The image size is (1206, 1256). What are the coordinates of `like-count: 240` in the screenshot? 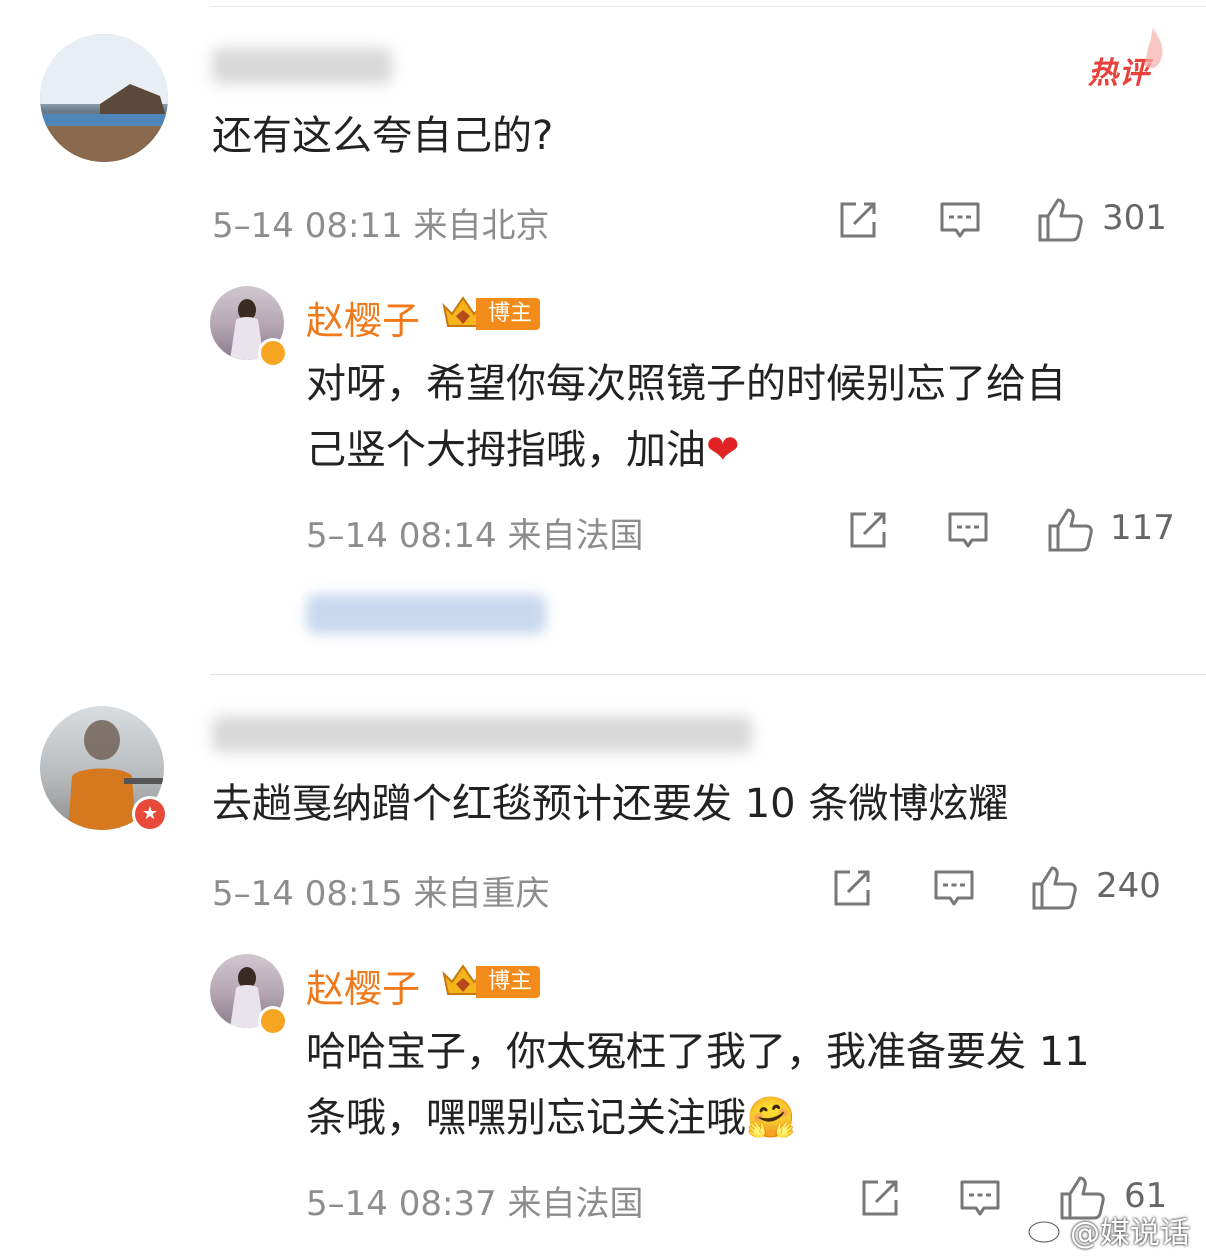 It's located at (1128, 886).